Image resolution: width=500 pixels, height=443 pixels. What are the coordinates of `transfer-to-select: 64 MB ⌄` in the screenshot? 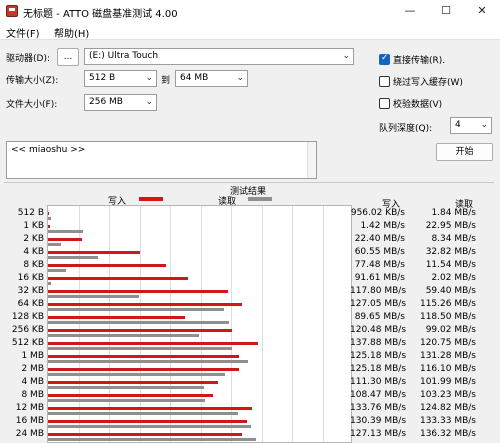 It's located at (211, 78).